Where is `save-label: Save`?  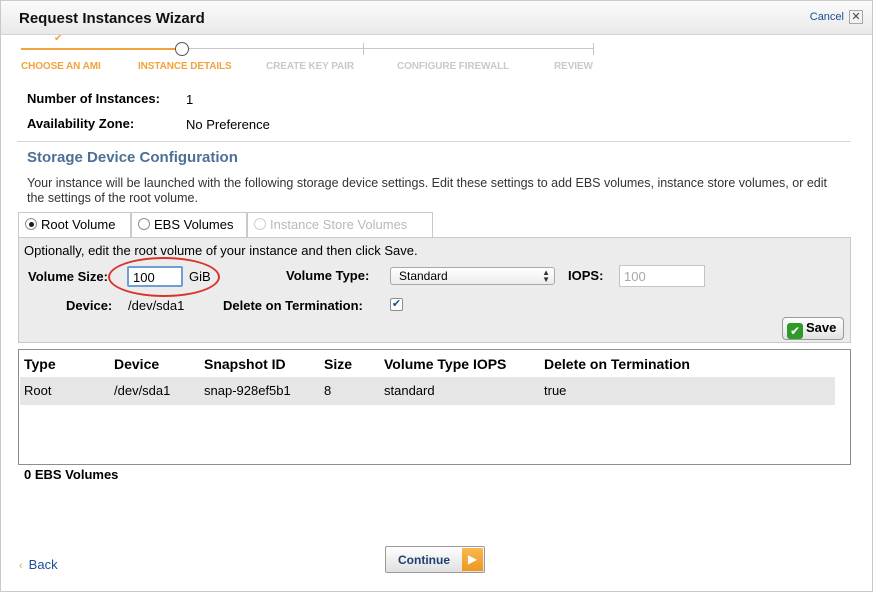
save-label: Save is located at coordinates (821, 327).